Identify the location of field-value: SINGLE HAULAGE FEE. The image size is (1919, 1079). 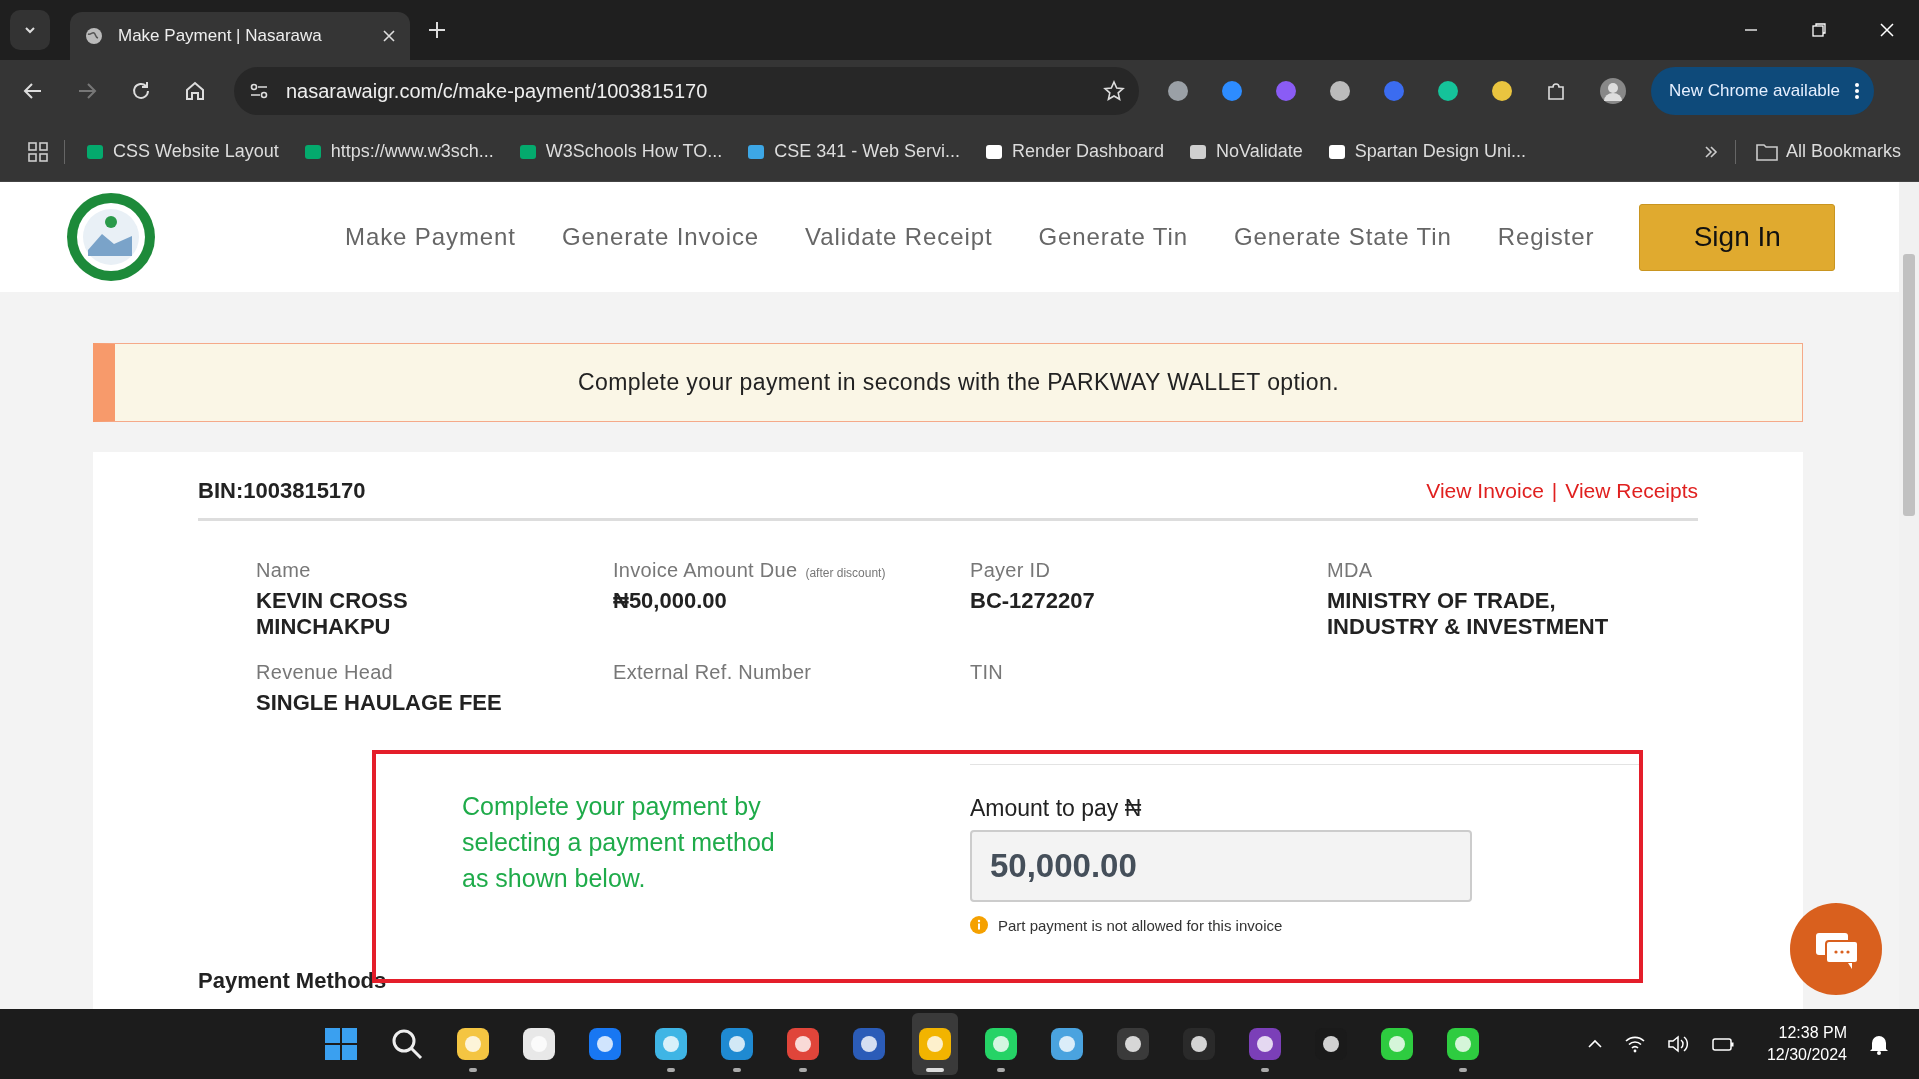
(379, 703).